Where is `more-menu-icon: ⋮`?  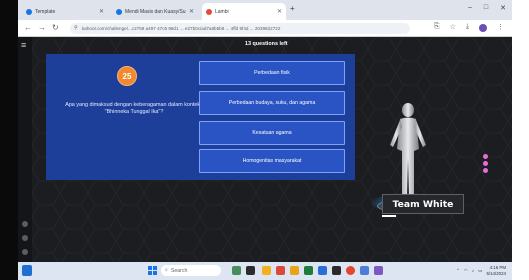 more-menu-icon: ⋮ is located at coordinates (500, 27).